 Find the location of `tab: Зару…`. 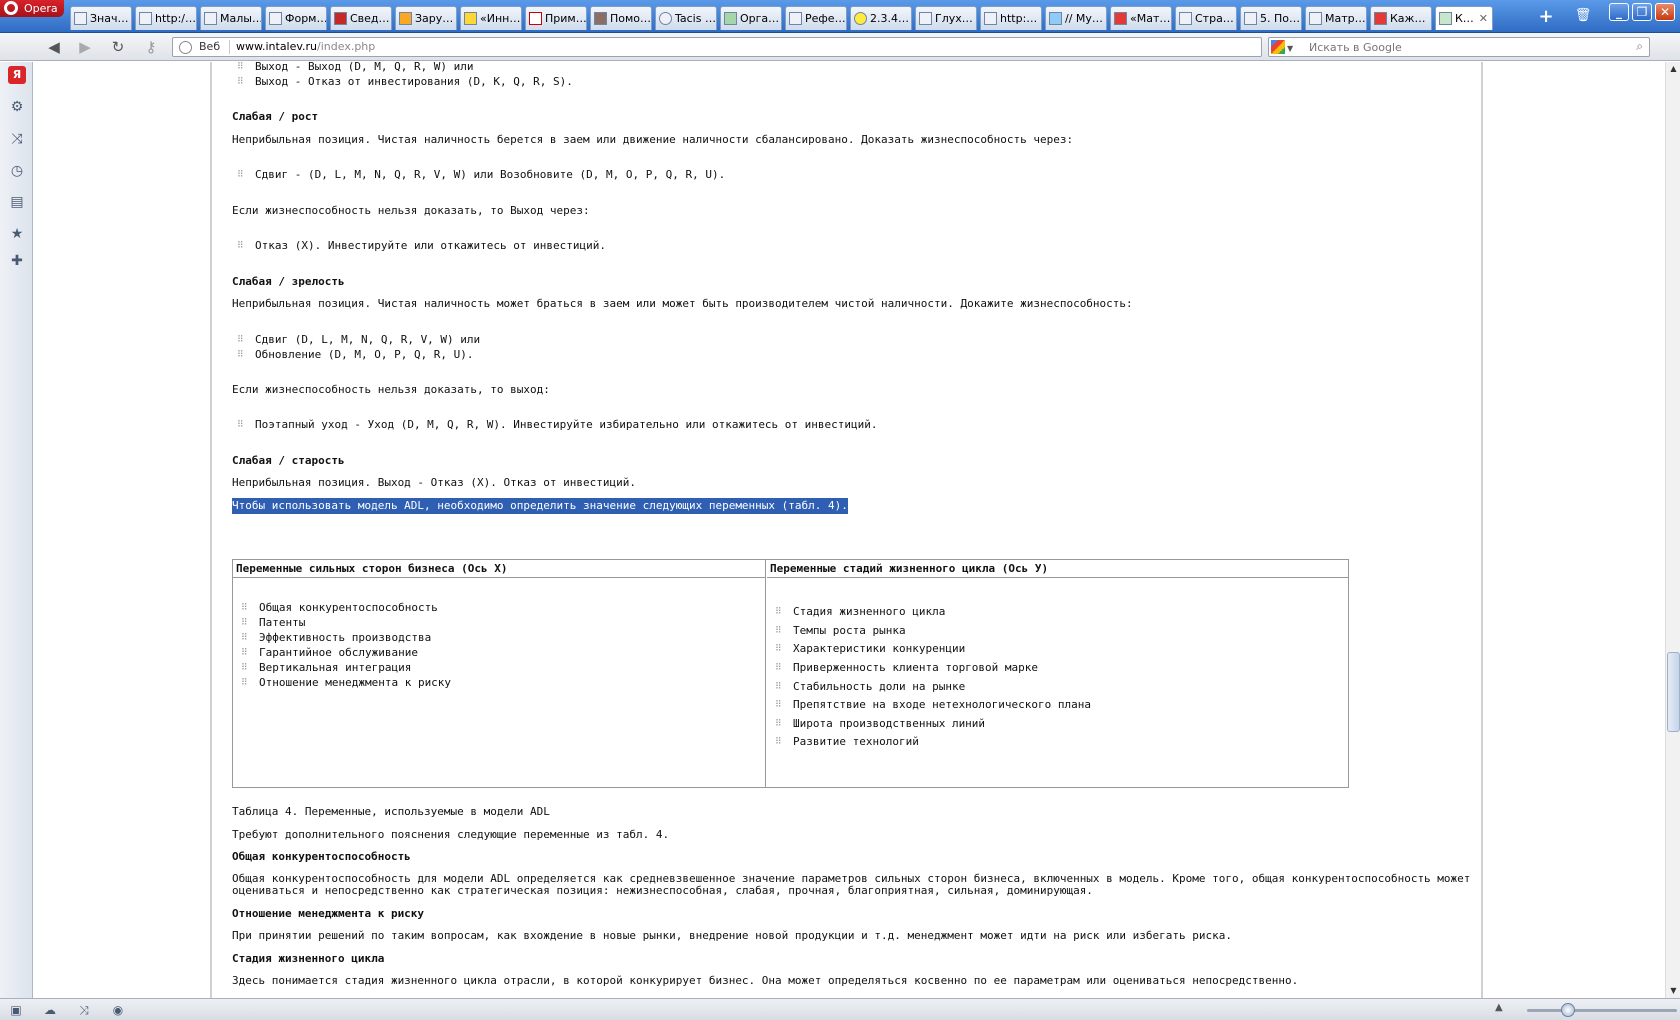

tab: Зару… is located at coordinates (426, 18).